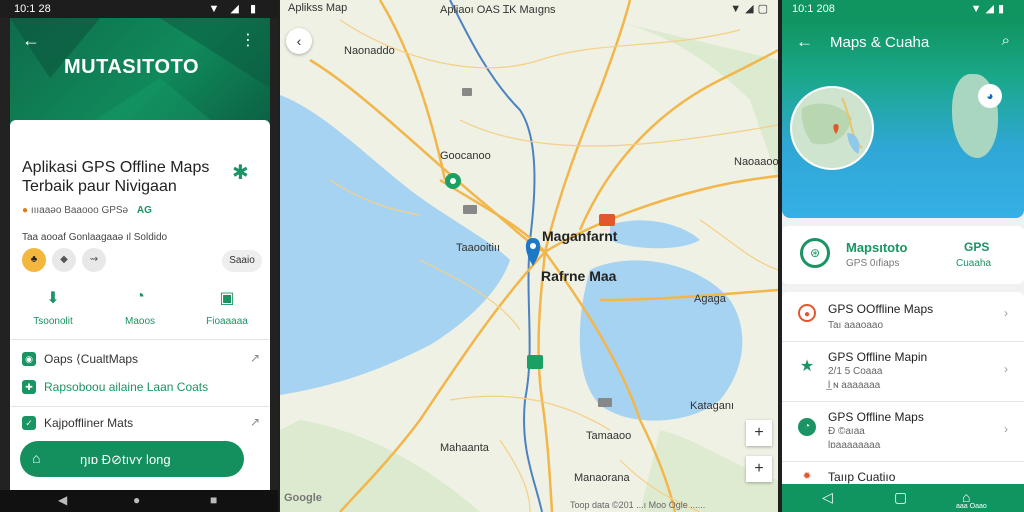 This screenshot has height=512, width=1024. What do you see at coordinates (36, 458) in the screenshot?
I see `map-icon: ⌂` at bounding box center [36, 458].